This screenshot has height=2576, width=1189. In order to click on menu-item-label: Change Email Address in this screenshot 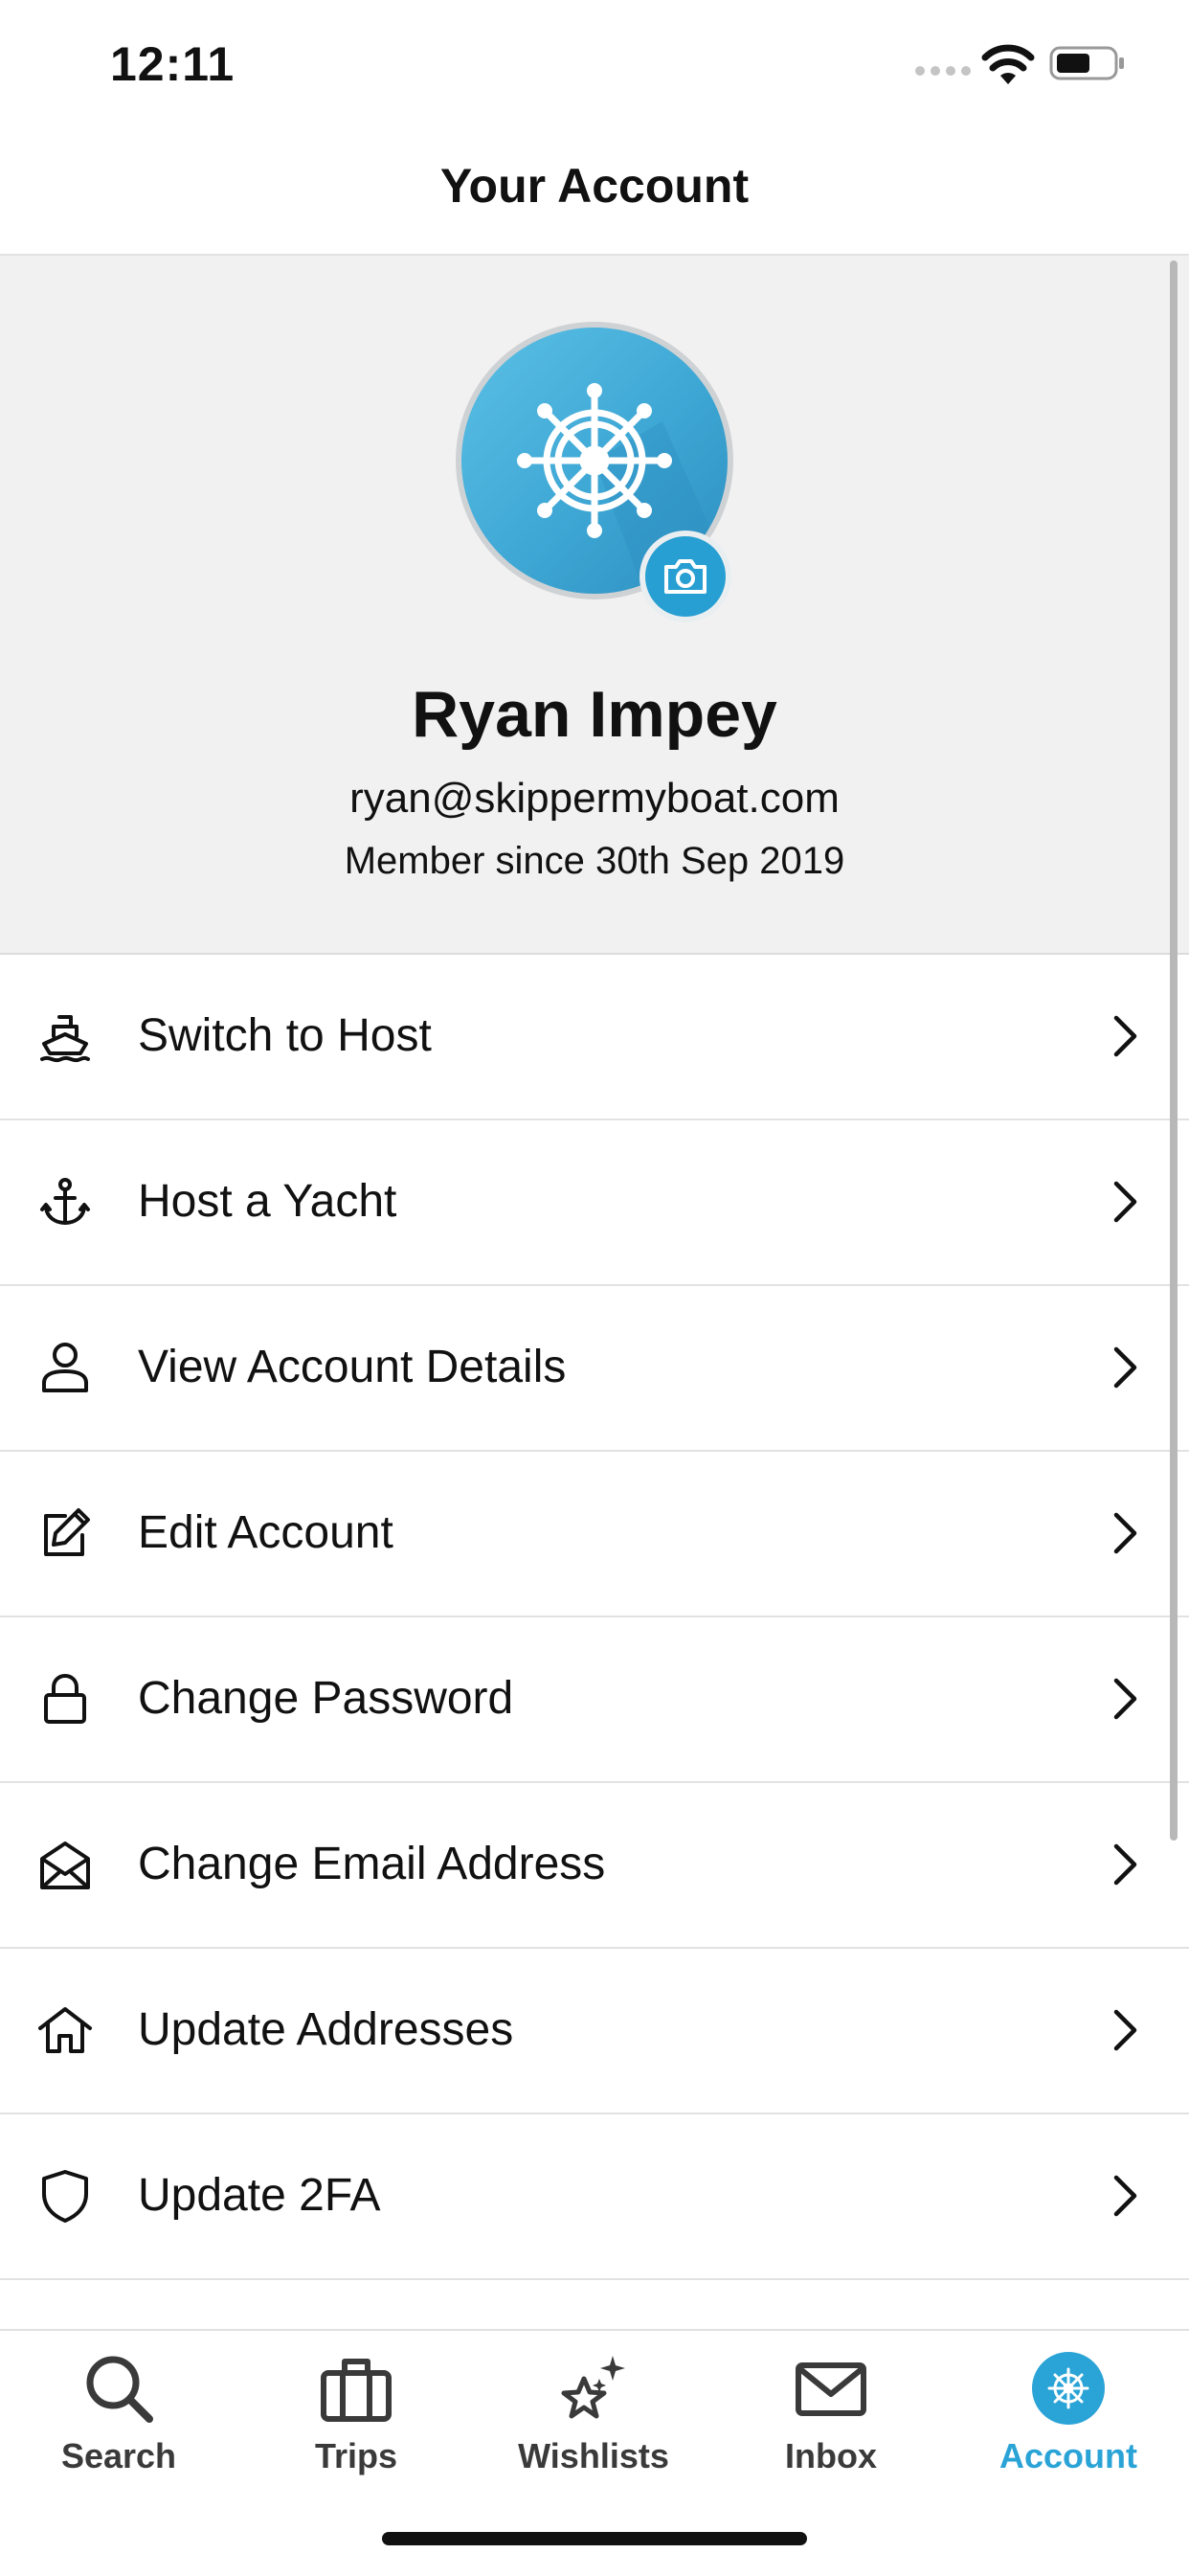, I will do `click(372, 1864)`.